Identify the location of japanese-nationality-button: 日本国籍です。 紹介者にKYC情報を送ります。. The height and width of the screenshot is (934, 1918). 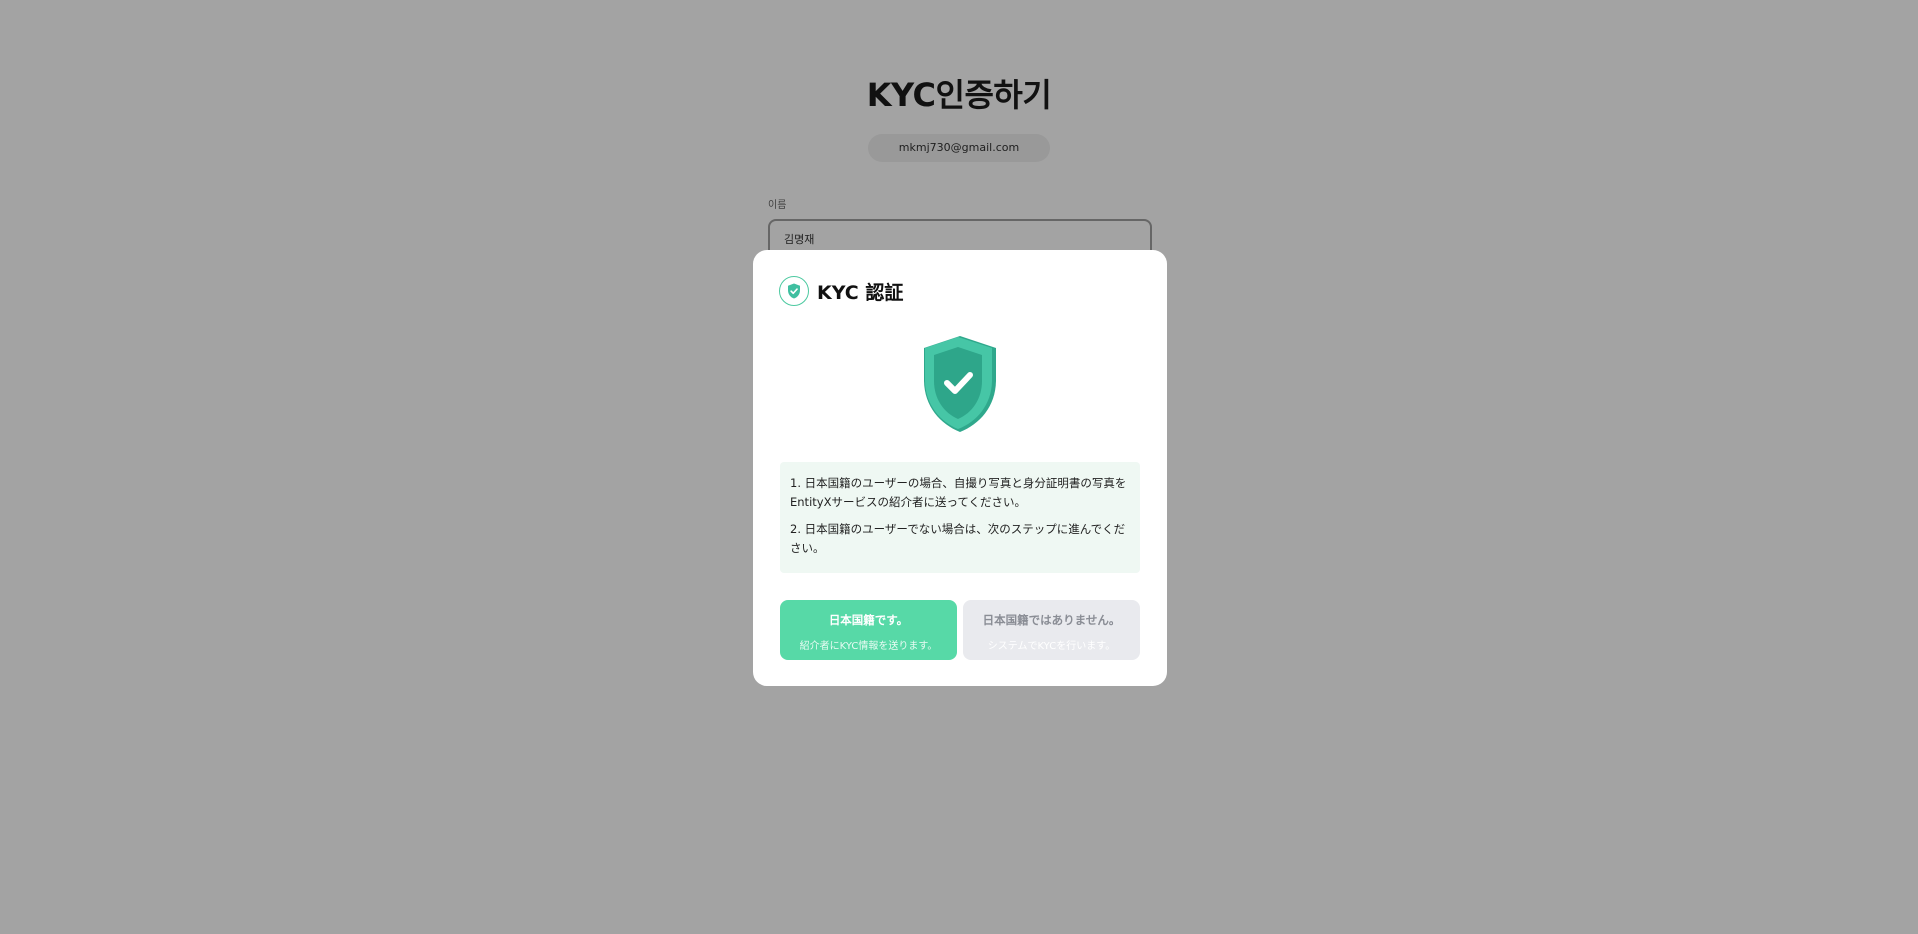
(868, 630).